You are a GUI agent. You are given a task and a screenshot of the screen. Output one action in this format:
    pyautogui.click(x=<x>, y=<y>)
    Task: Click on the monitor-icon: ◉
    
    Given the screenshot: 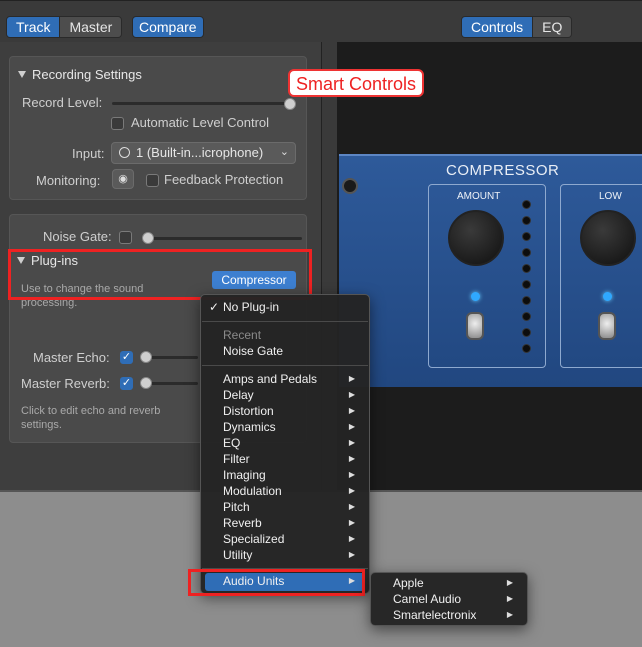 What is the action you would take?
    pyautogui.click(x=123, y=179)
    